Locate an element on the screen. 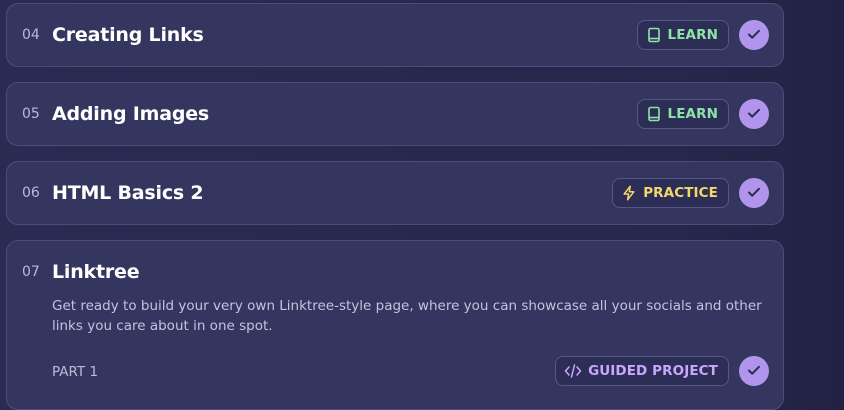 The width and height of the screenshot is (844, 410). lesson-title: Linktree is located at coordinates (96, 272).